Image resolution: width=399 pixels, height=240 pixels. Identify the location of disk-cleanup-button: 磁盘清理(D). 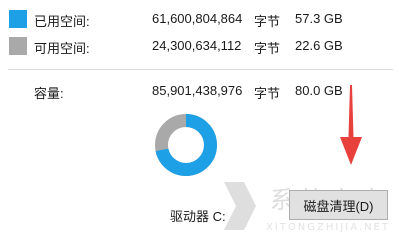
(338, 205).